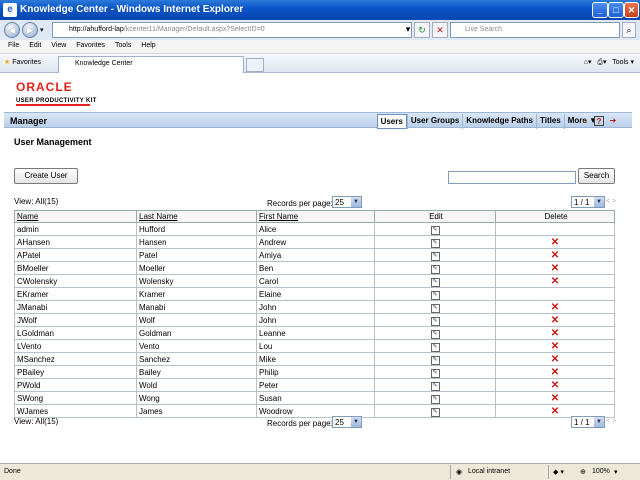 The width and height of the screenshot is (640, 480). What do you see at coordinates (58, 45) in the screenshot?
I see `menu-view: View` at bounding box center [58, 45].